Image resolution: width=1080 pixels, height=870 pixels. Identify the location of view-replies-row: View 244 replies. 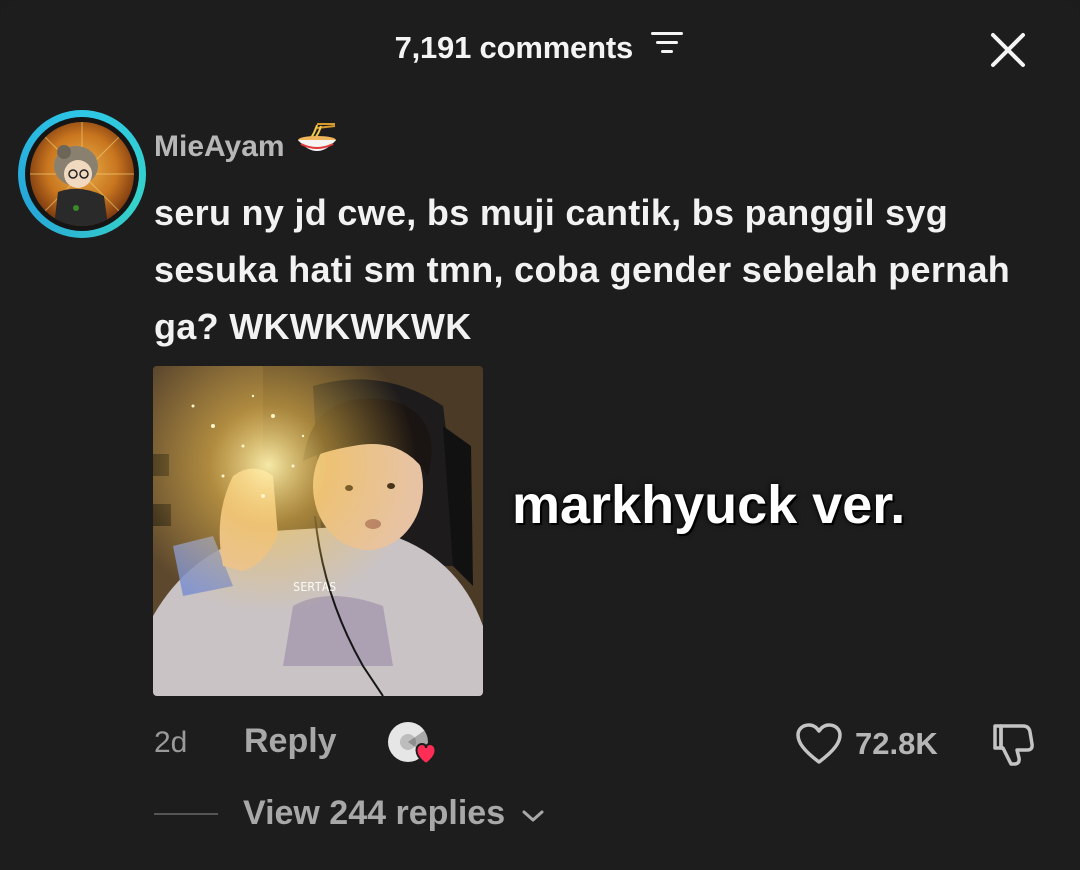
(540, 814).